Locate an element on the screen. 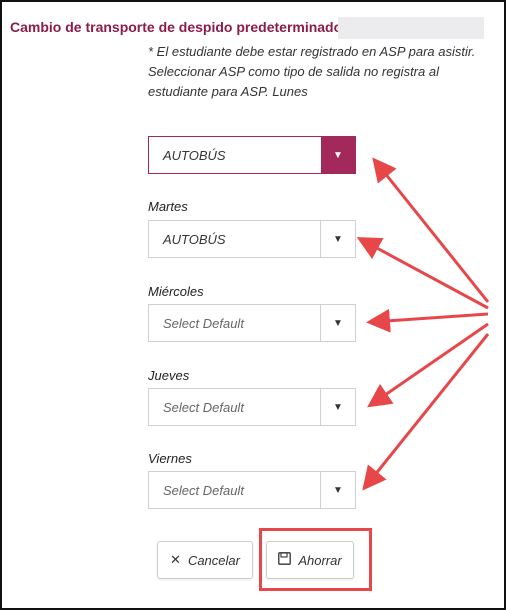  tuesday-label: Martes is located at coordinates (168, 206).